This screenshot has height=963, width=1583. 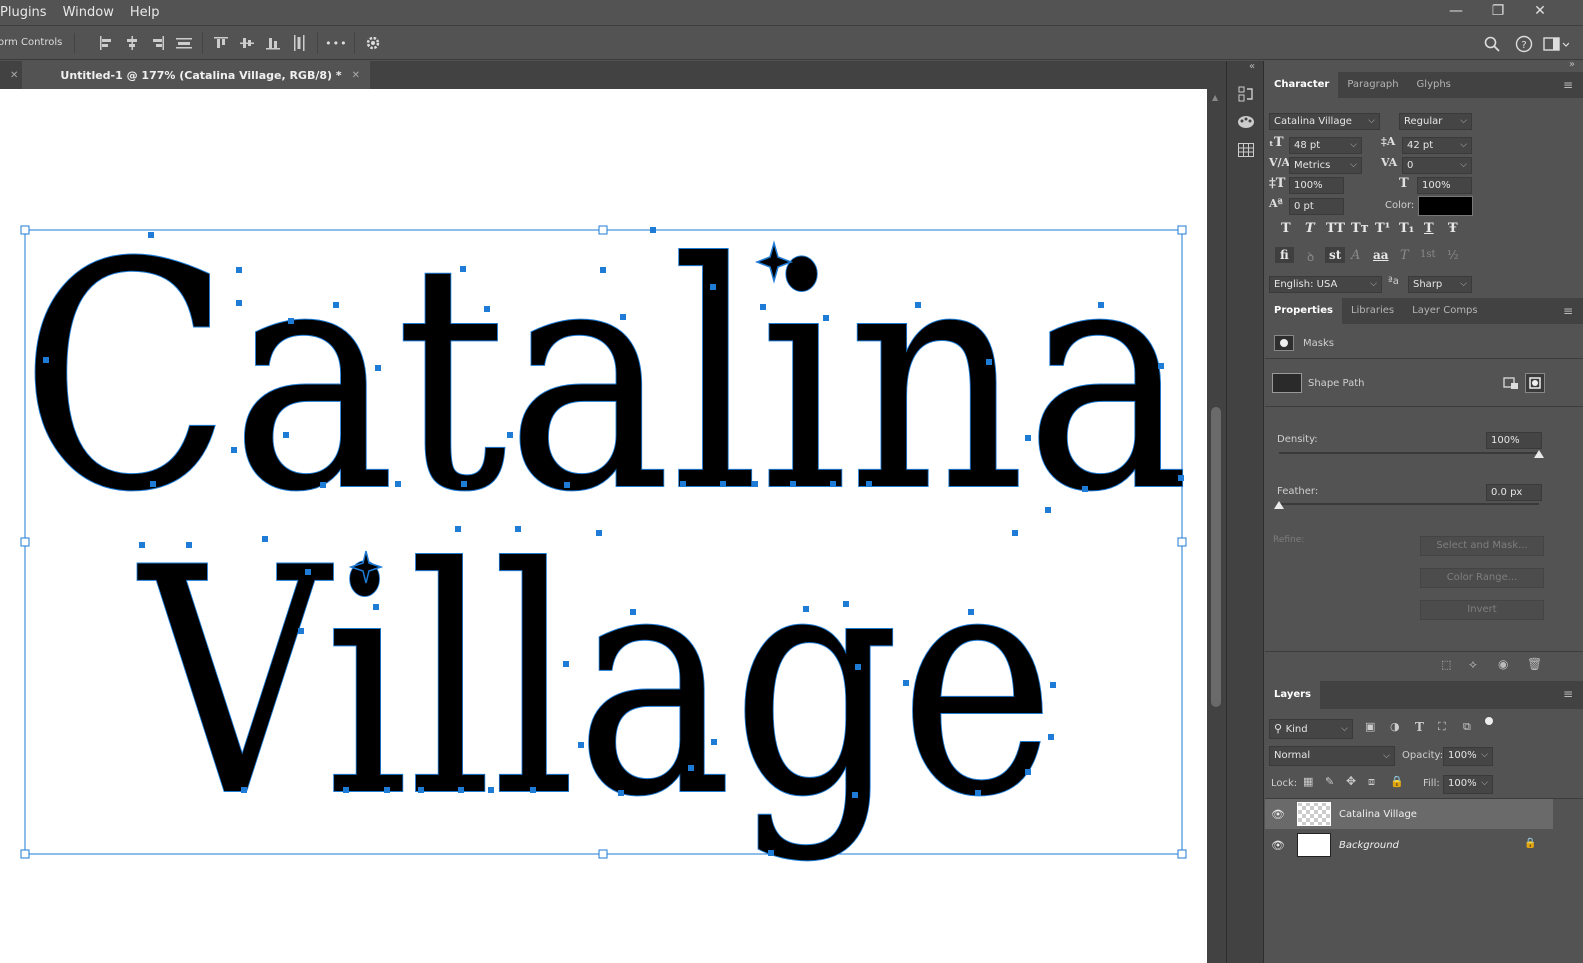 I want to click on history-icon, so click(x=1246, y=94).